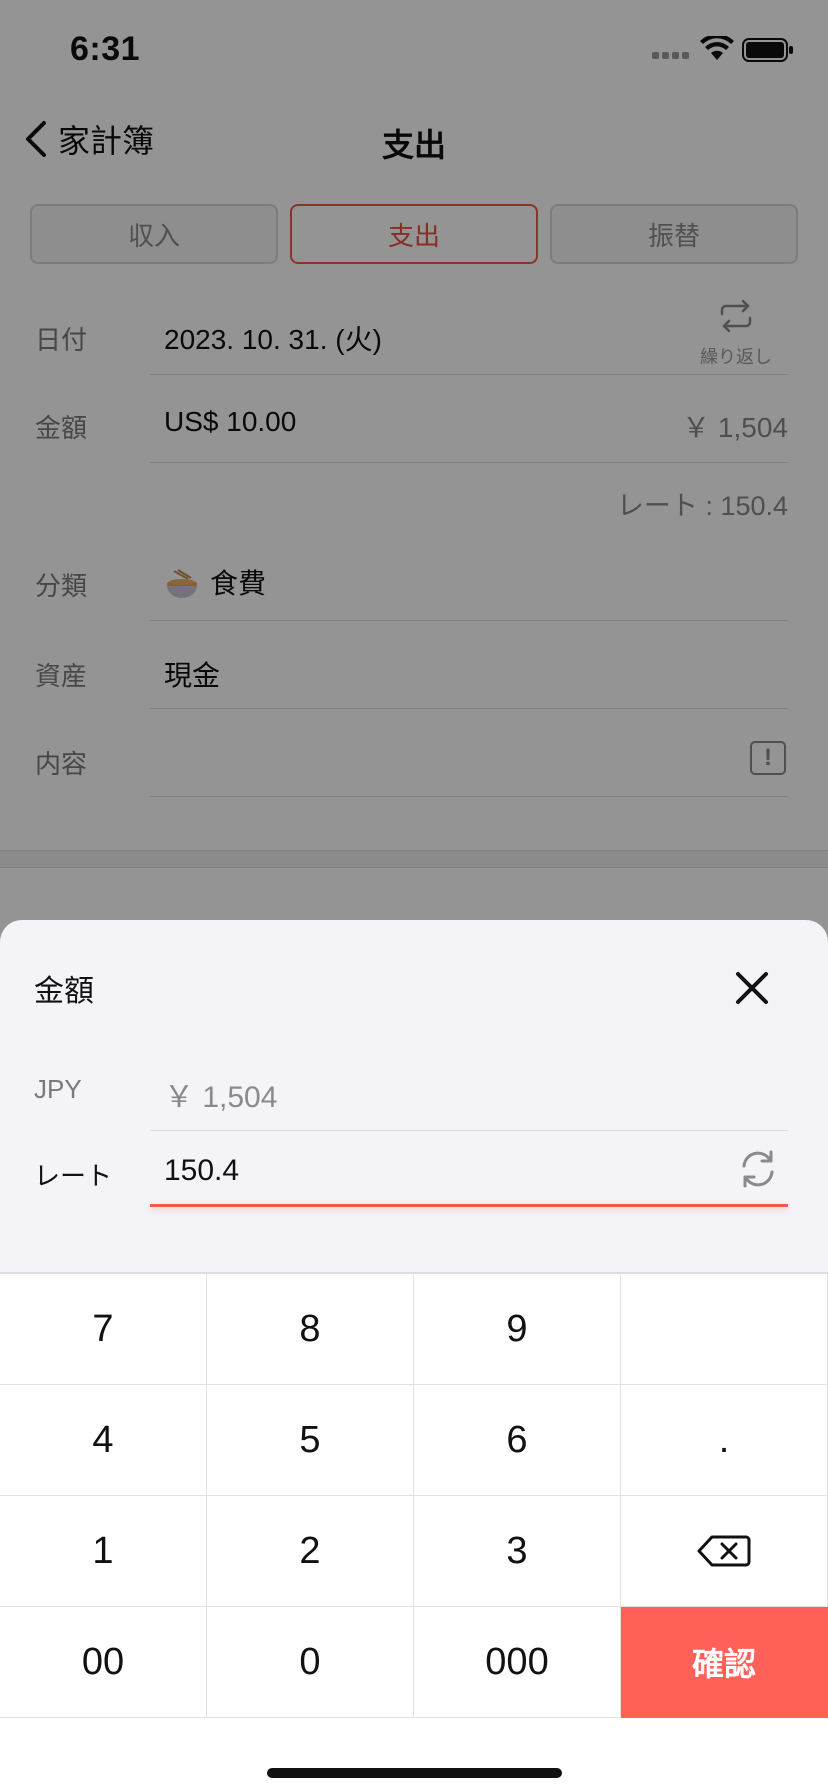  I want to click on confirm-button: 確認, so click(724, 1662).